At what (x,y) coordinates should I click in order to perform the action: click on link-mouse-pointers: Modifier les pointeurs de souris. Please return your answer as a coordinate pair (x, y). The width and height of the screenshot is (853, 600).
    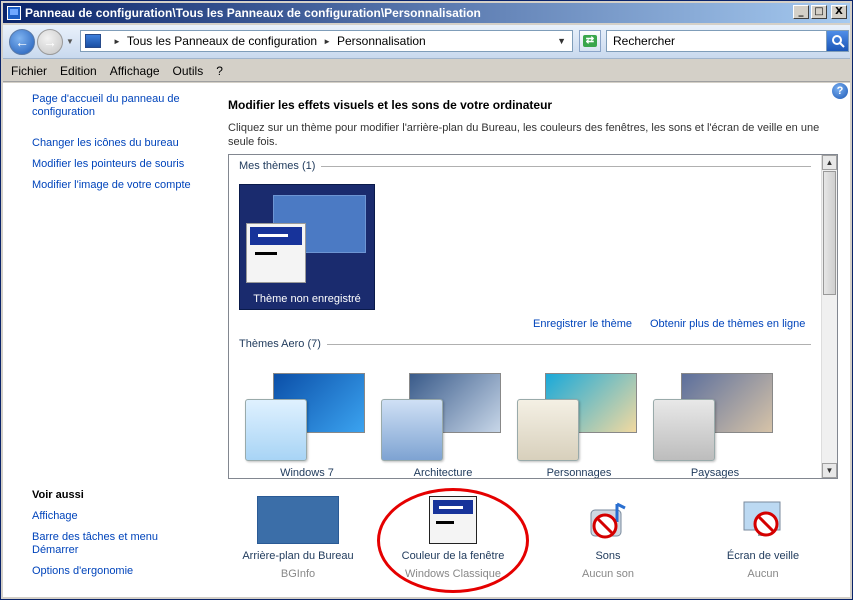
    Looking at the image, I should click on (117, 164).